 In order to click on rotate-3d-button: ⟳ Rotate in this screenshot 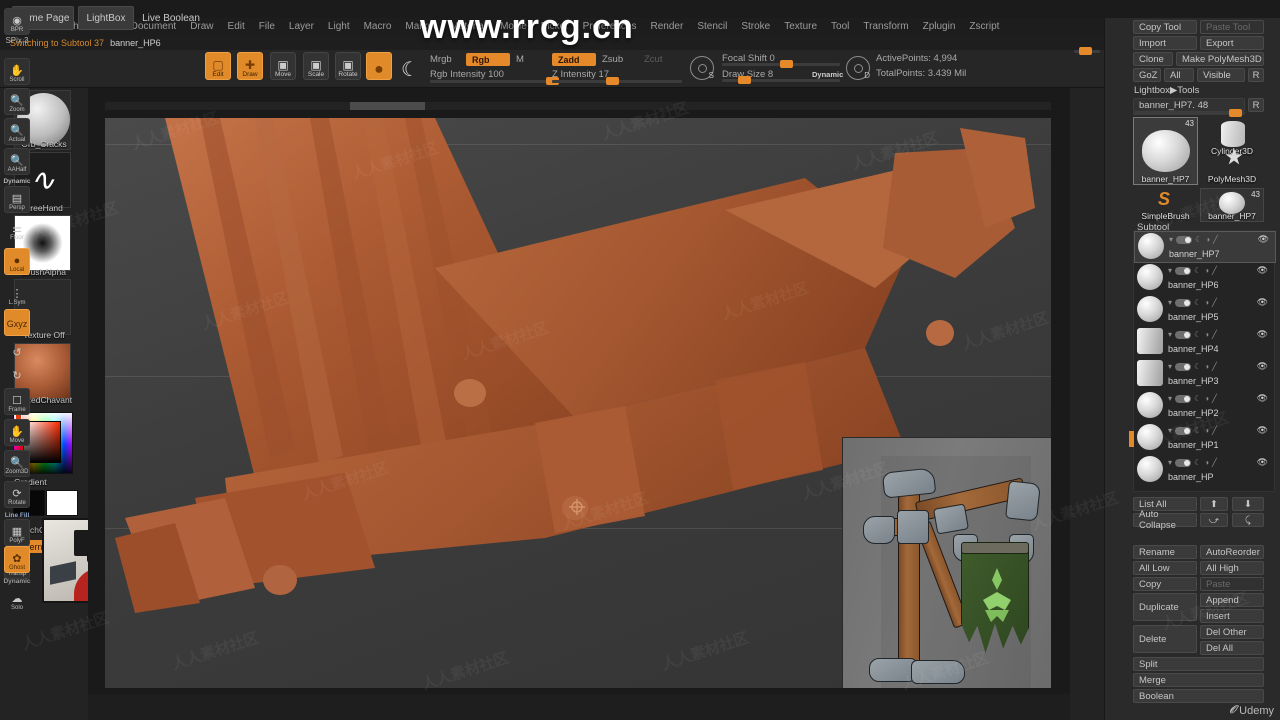, I will do `click(17, 494)`.